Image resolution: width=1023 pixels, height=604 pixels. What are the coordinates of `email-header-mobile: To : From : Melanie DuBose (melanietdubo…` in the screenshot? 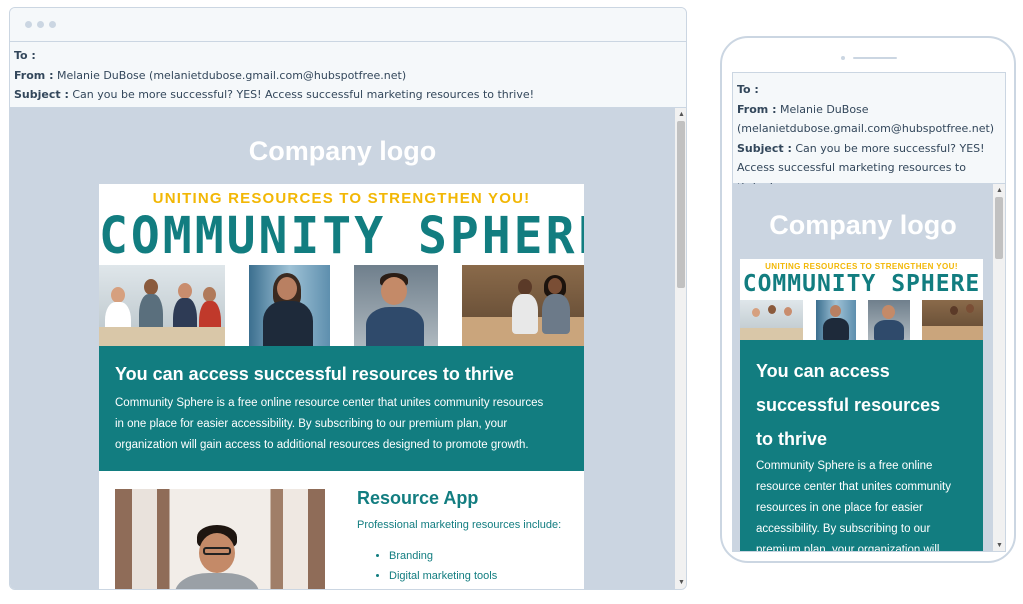 It's located at (869, 133).